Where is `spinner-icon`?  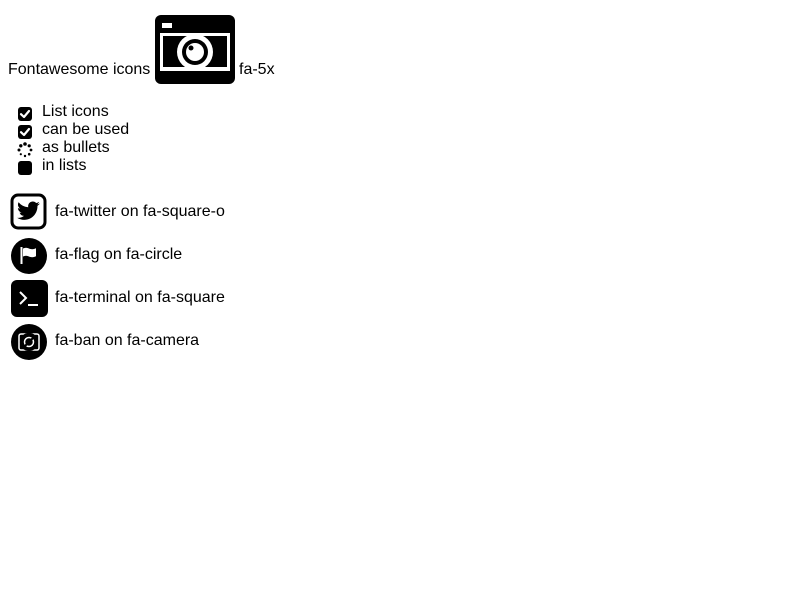
spinner-icon is located at coordinates (25, 150).